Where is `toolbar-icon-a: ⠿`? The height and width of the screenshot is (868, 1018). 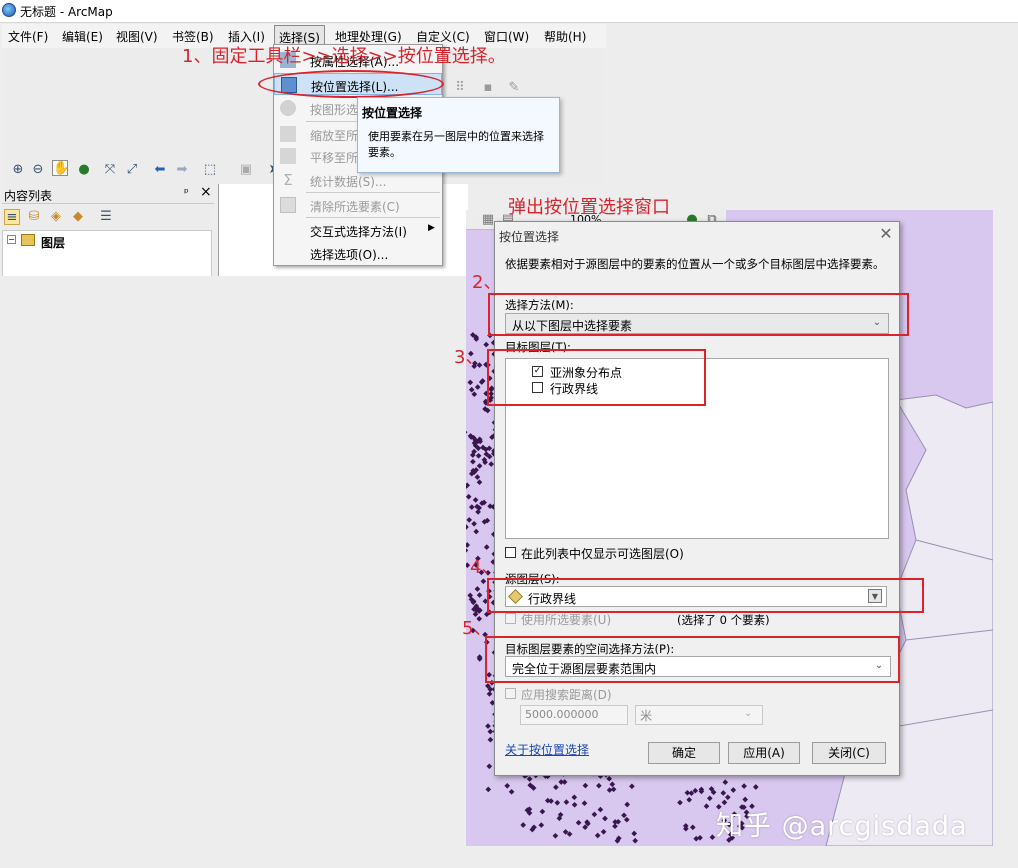 toolbar-icon-a: ⠿ is located at coordinates (460, 88).